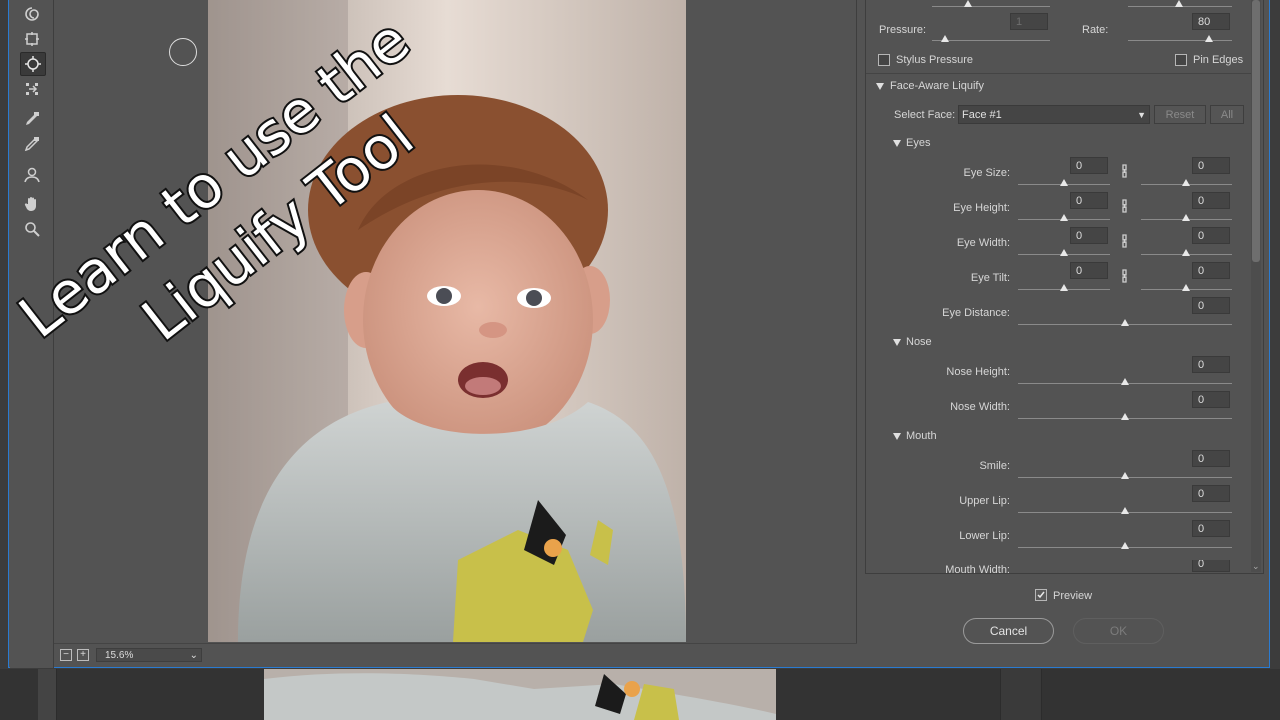 The height and width of the screenshot is (720, 1280). What do you see at coordinates (1021, 694) in the screenshot?
I see `panel-dock` at bounding box center [1021, 694].